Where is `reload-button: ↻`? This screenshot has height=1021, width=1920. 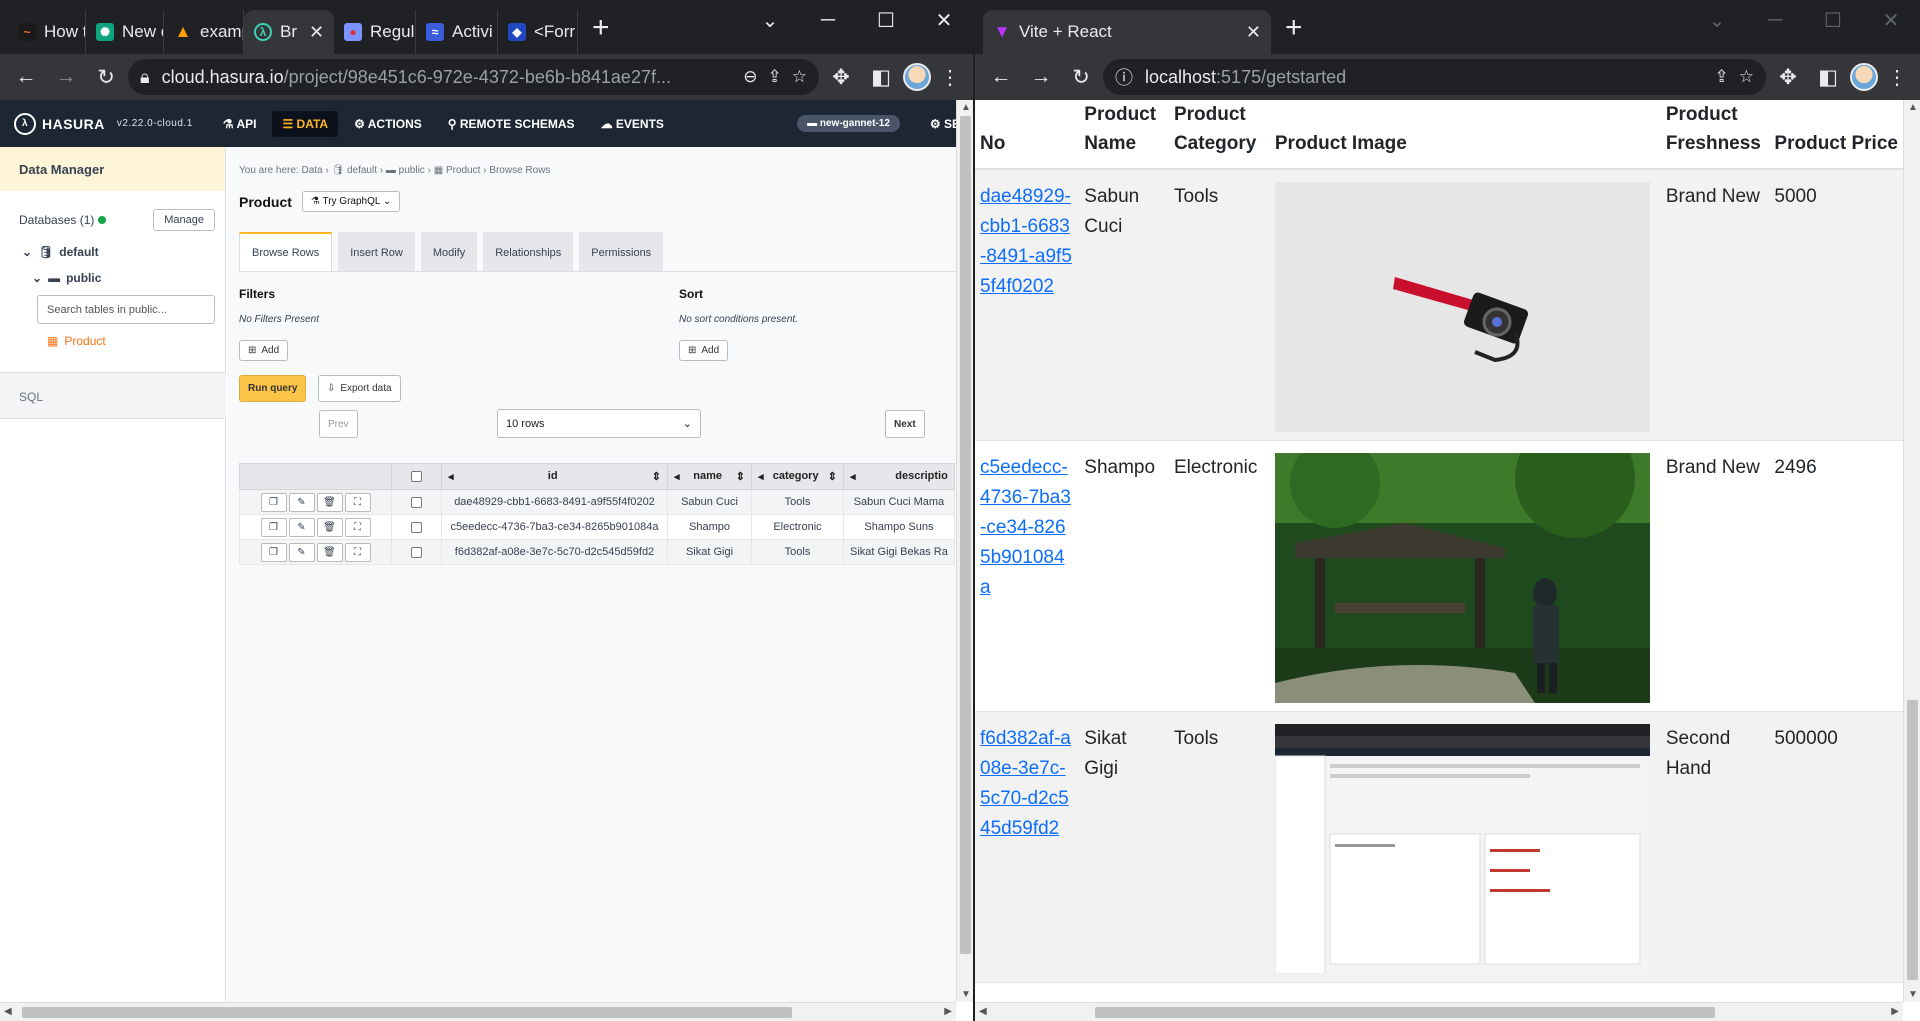 reload-button: ↻ is located at coordinates (1081, 77).